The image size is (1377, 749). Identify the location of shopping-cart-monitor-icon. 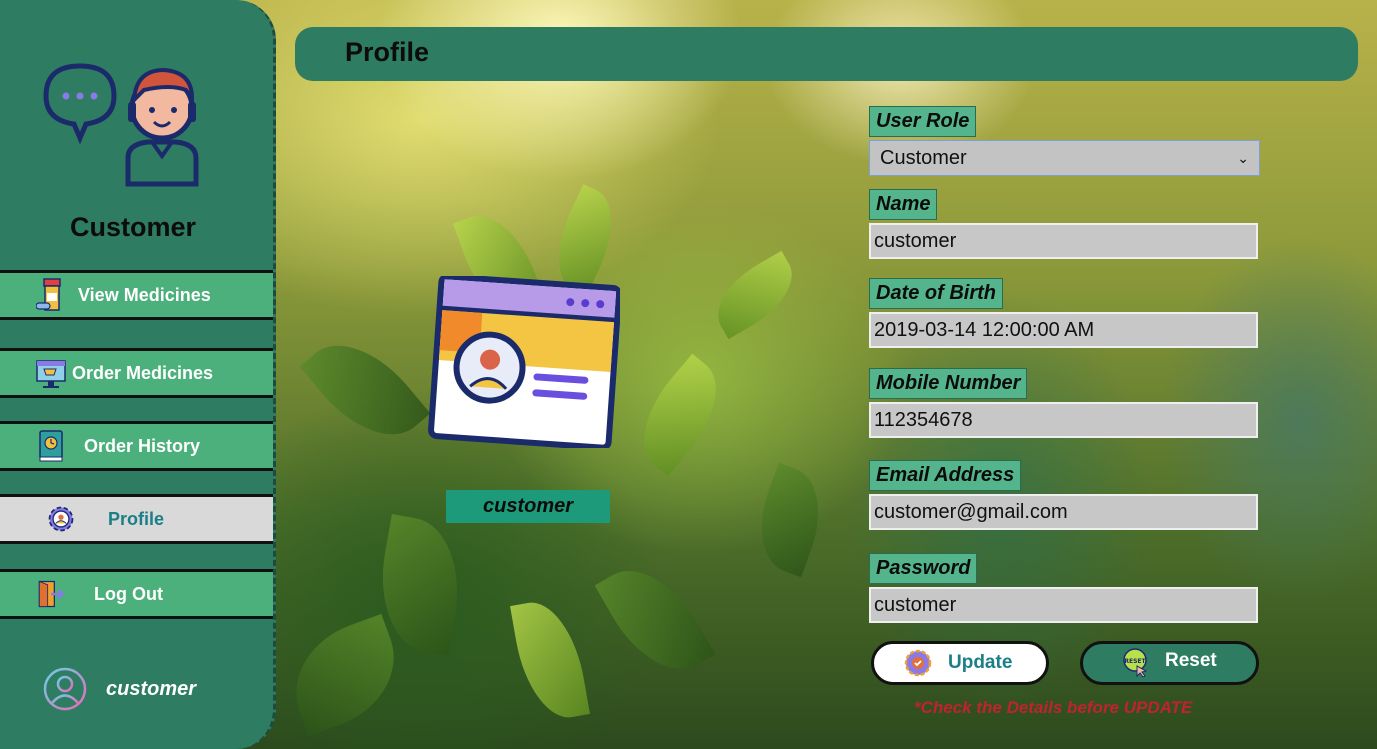
(51, 373).